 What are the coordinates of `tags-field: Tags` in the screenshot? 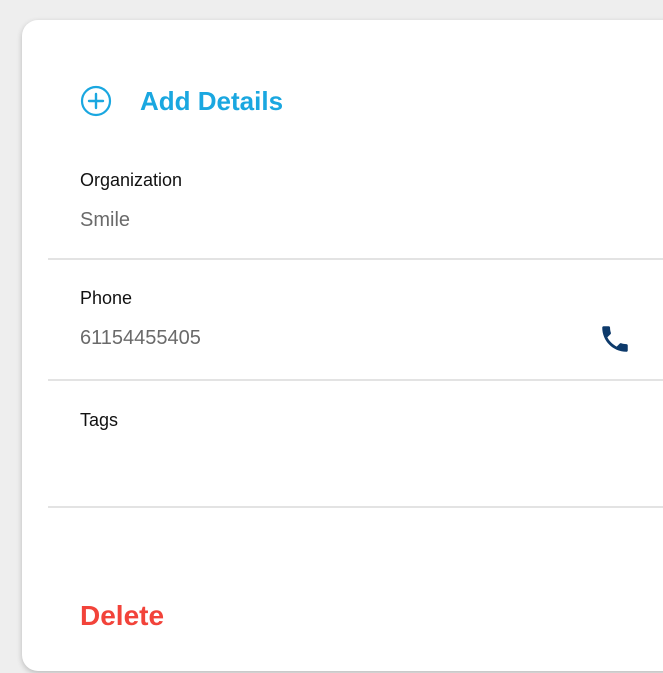 It's located at (99, 429).